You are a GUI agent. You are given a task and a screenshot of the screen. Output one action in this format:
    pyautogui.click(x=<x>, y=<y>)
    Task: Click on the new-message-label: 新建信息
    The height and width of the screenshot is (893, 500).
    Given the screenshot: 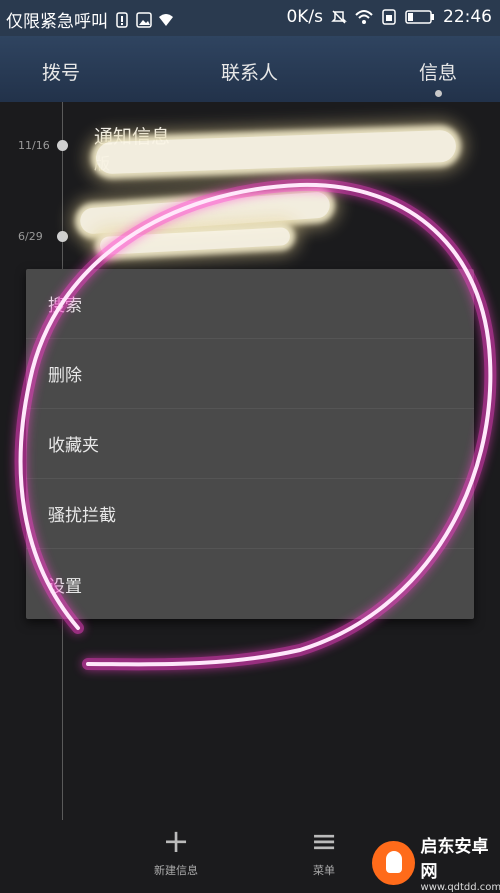 What is the action you would take?
    pyautogui.click(x=176, y=870)
    